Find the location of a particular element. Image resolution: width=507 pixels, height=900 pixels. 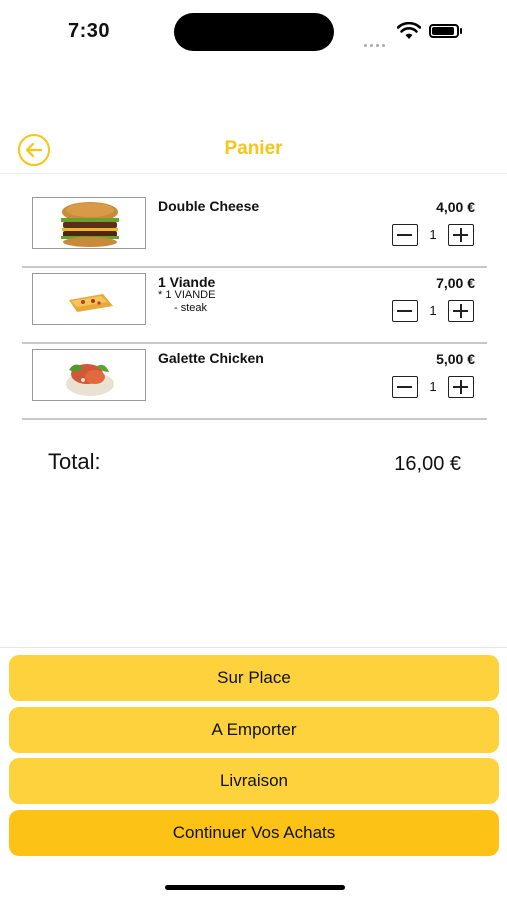

item-name: Double Cheese is located at coordinates (209, 206).